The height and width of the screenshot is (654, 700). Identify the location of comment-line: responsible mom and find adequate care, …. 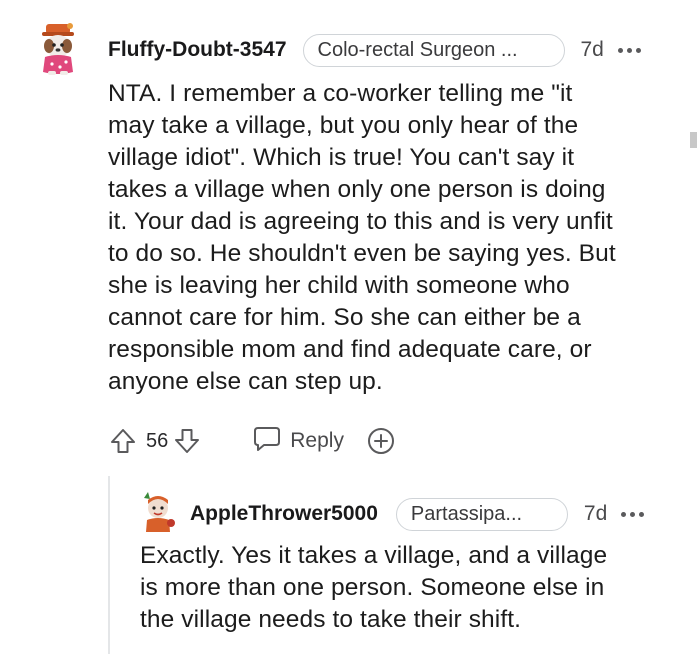
(350, 349).